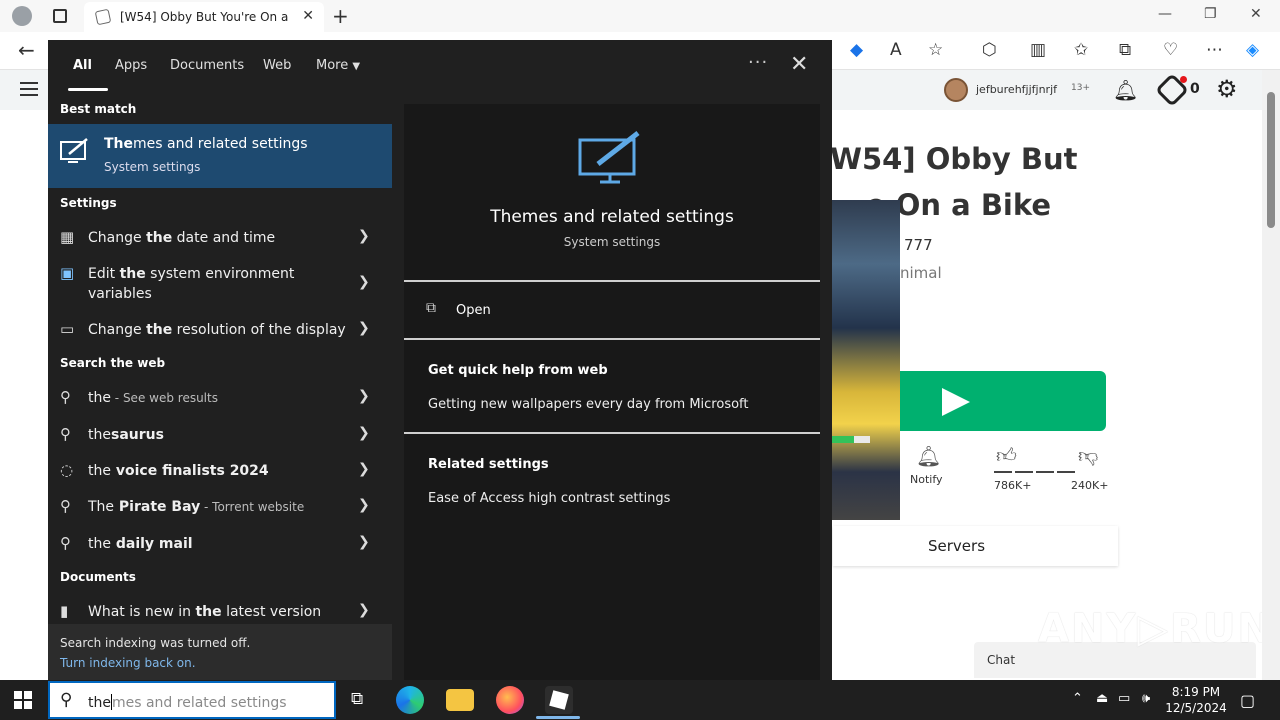 The image size is (1280, 720). Describe the element at coordinates (1038, 50) in the screenshot. I see `split-screen-icon: ▥` at that location.